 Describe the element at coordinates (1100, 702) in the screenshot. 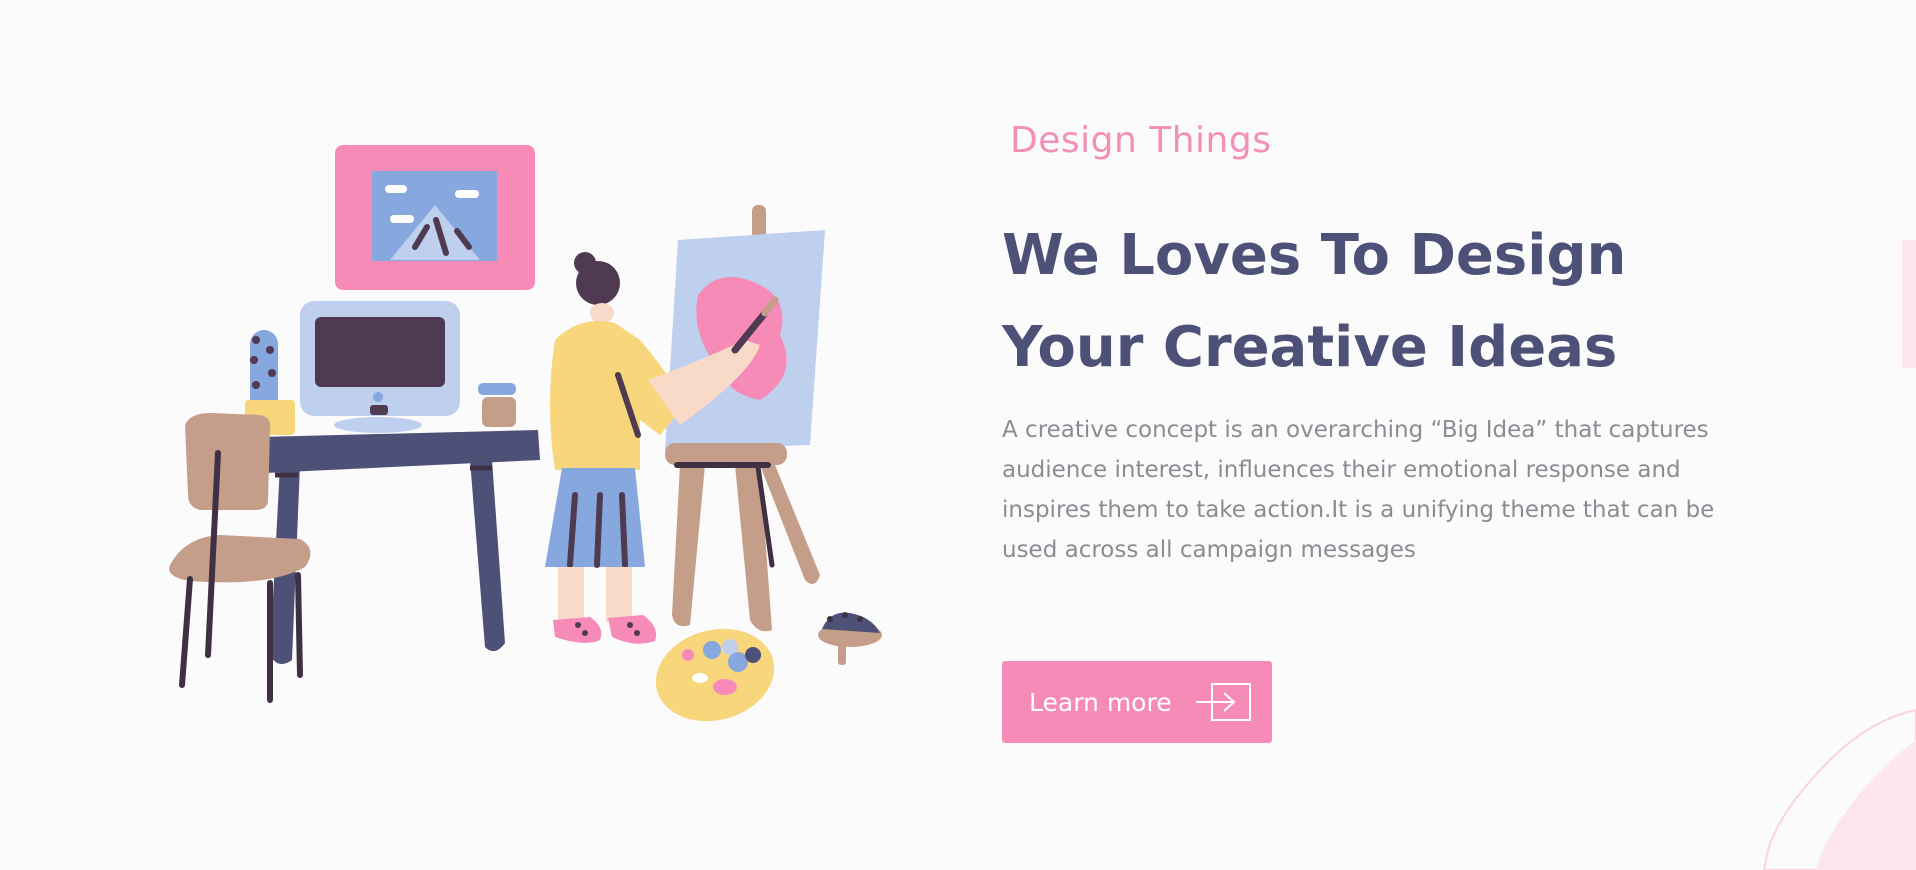

I see `learn-more-label: Learn more` at that location.